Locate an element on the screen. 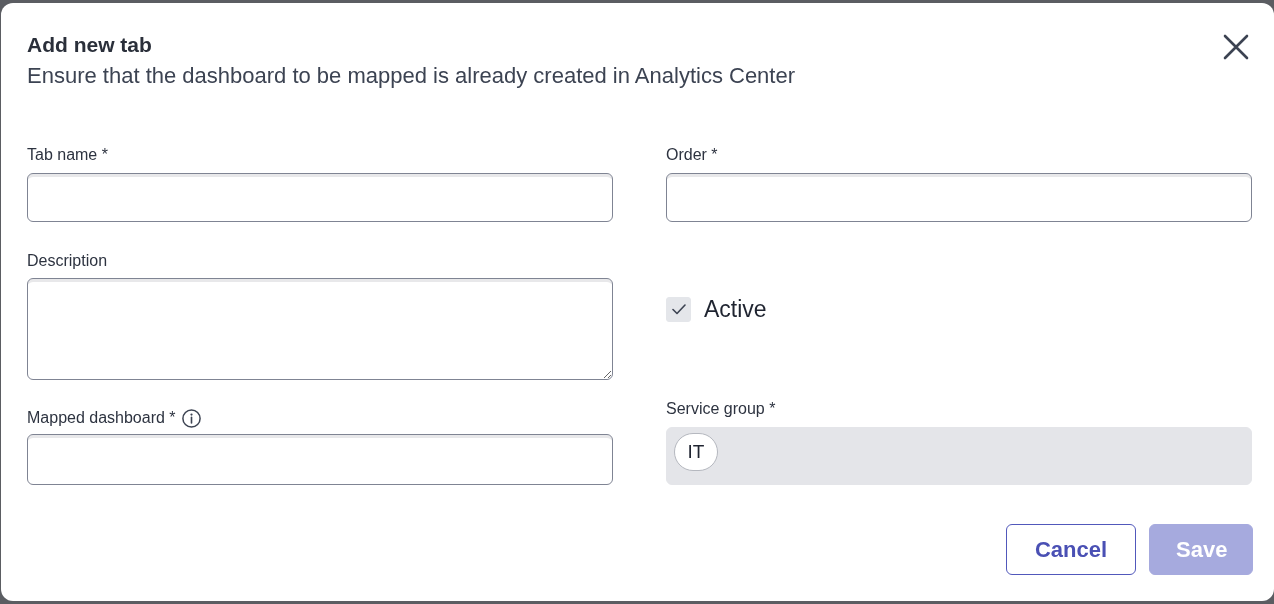 The height and width of the screenshot is (604, 1274). close-button is located at coordinates (1236, 47).